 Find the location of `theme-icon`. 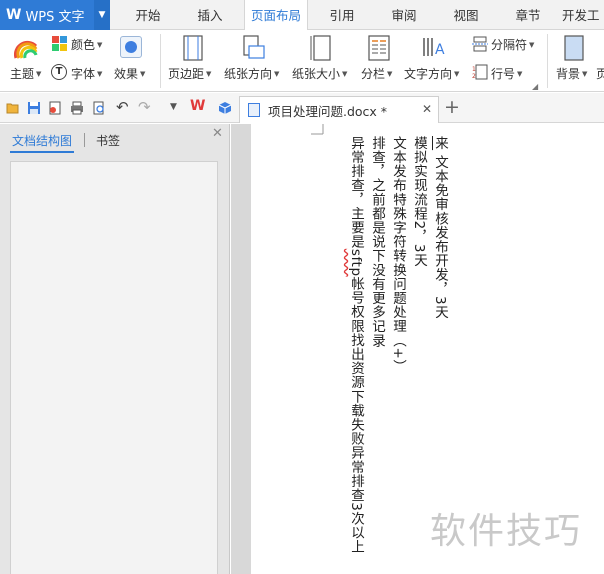

theme-icon is located at coordinates (26, 49).